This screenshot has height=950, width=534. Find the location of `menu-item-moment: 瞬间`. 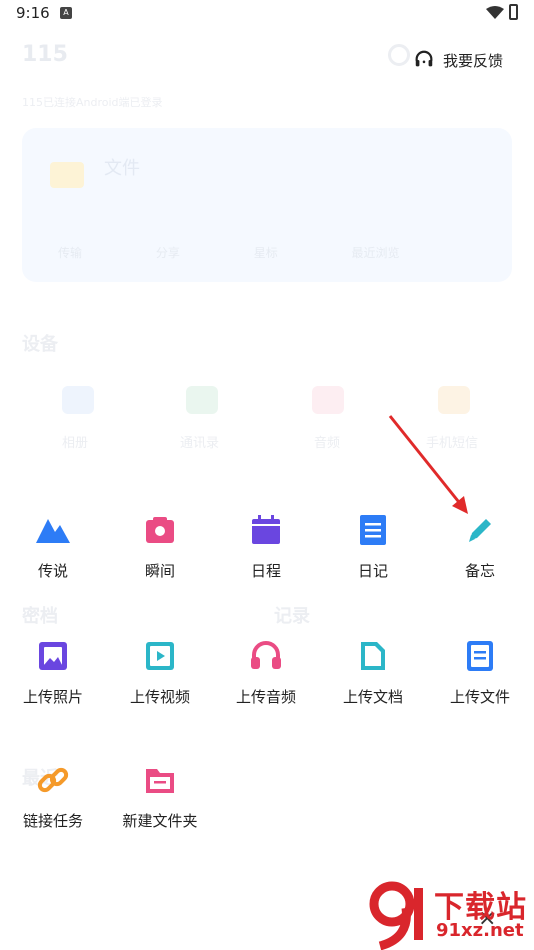

menu-item-moment: 瞬间 is located at coordinates (160, 545).